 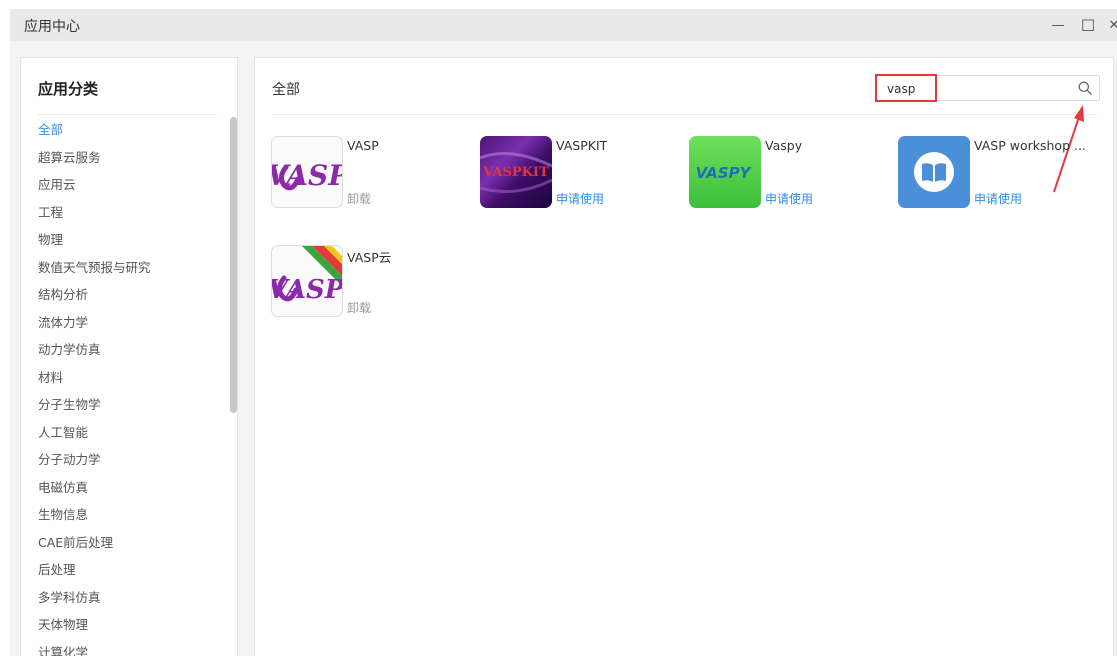 What do you see at coordinates (94, 300) in the screenshot?
I see `category-item: 结构分析` at bounding box center [94, 300].